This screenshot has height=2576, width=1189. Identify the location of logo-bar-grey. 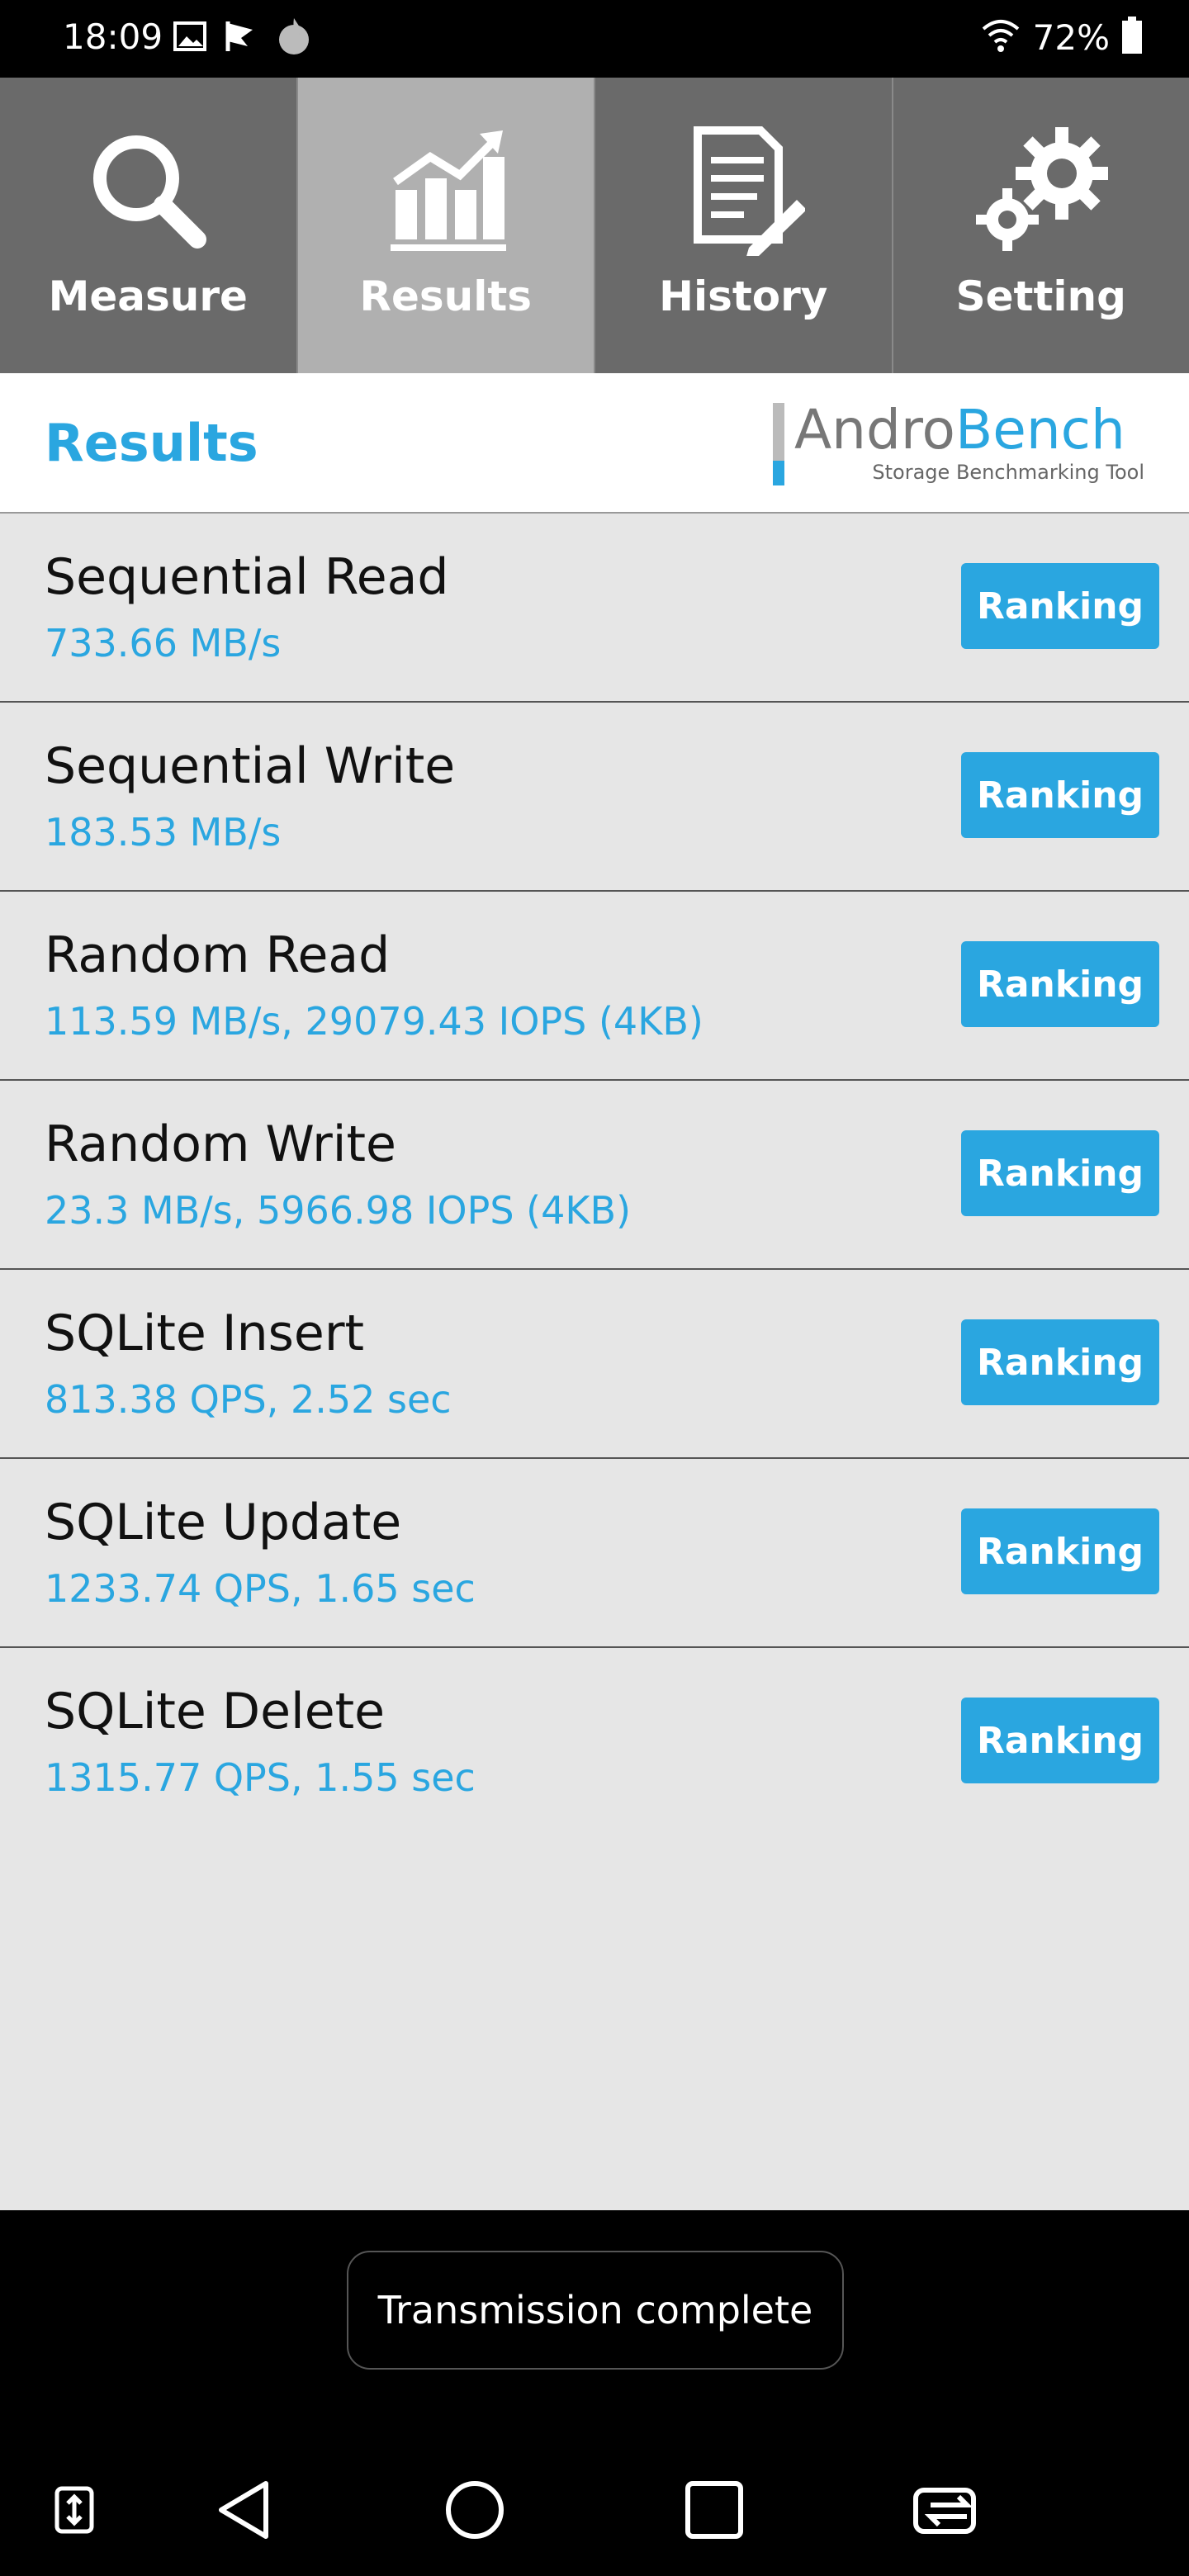
(778, 432).